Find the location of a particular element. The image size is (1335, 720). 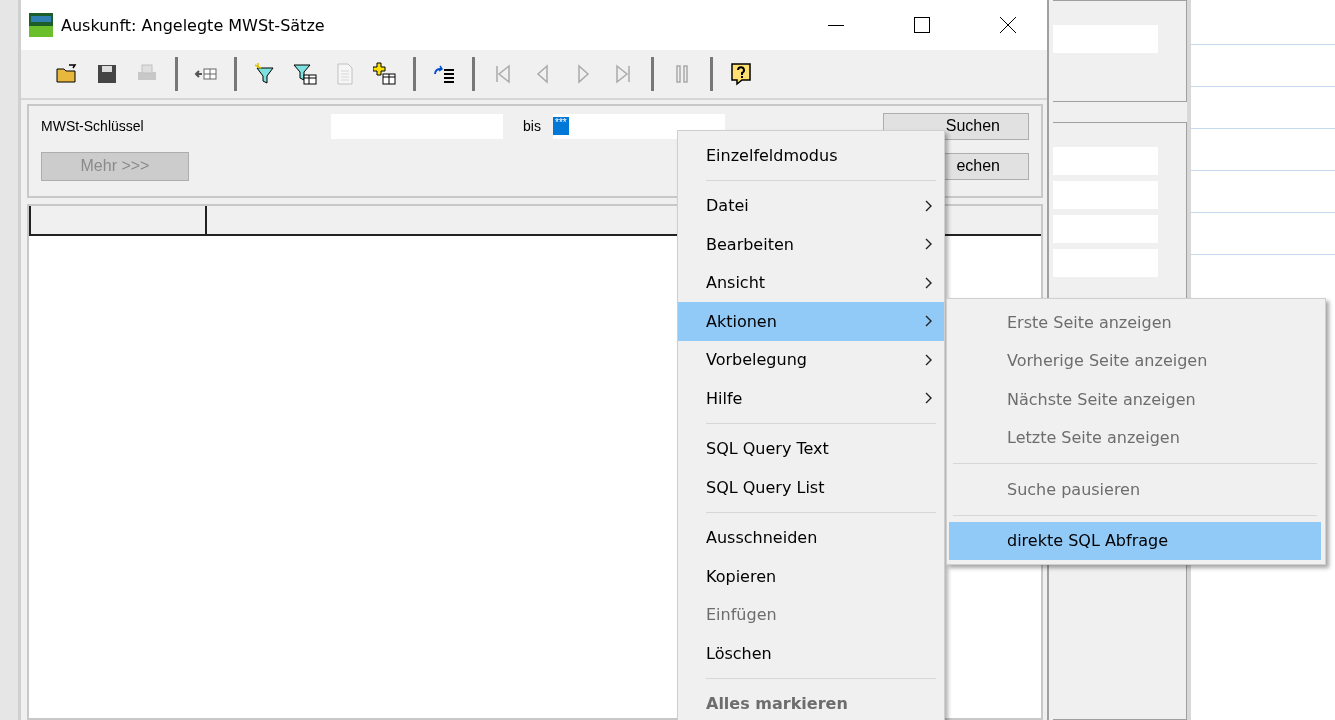

help-icon is located at coordinates (741, 74).